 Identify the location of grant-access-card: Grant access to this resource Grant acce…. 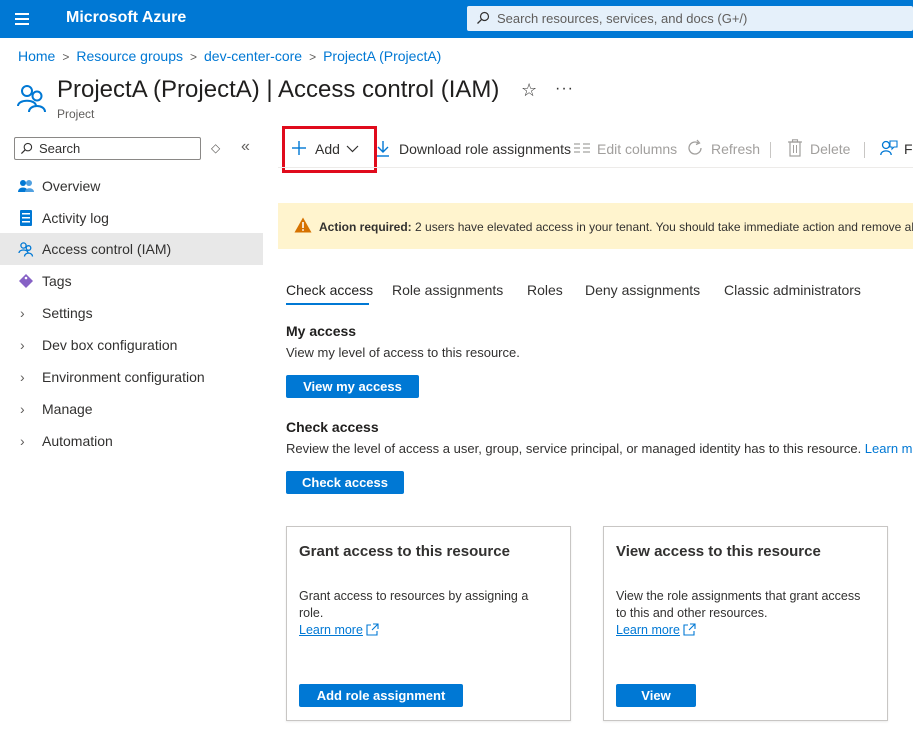
(428, 623).